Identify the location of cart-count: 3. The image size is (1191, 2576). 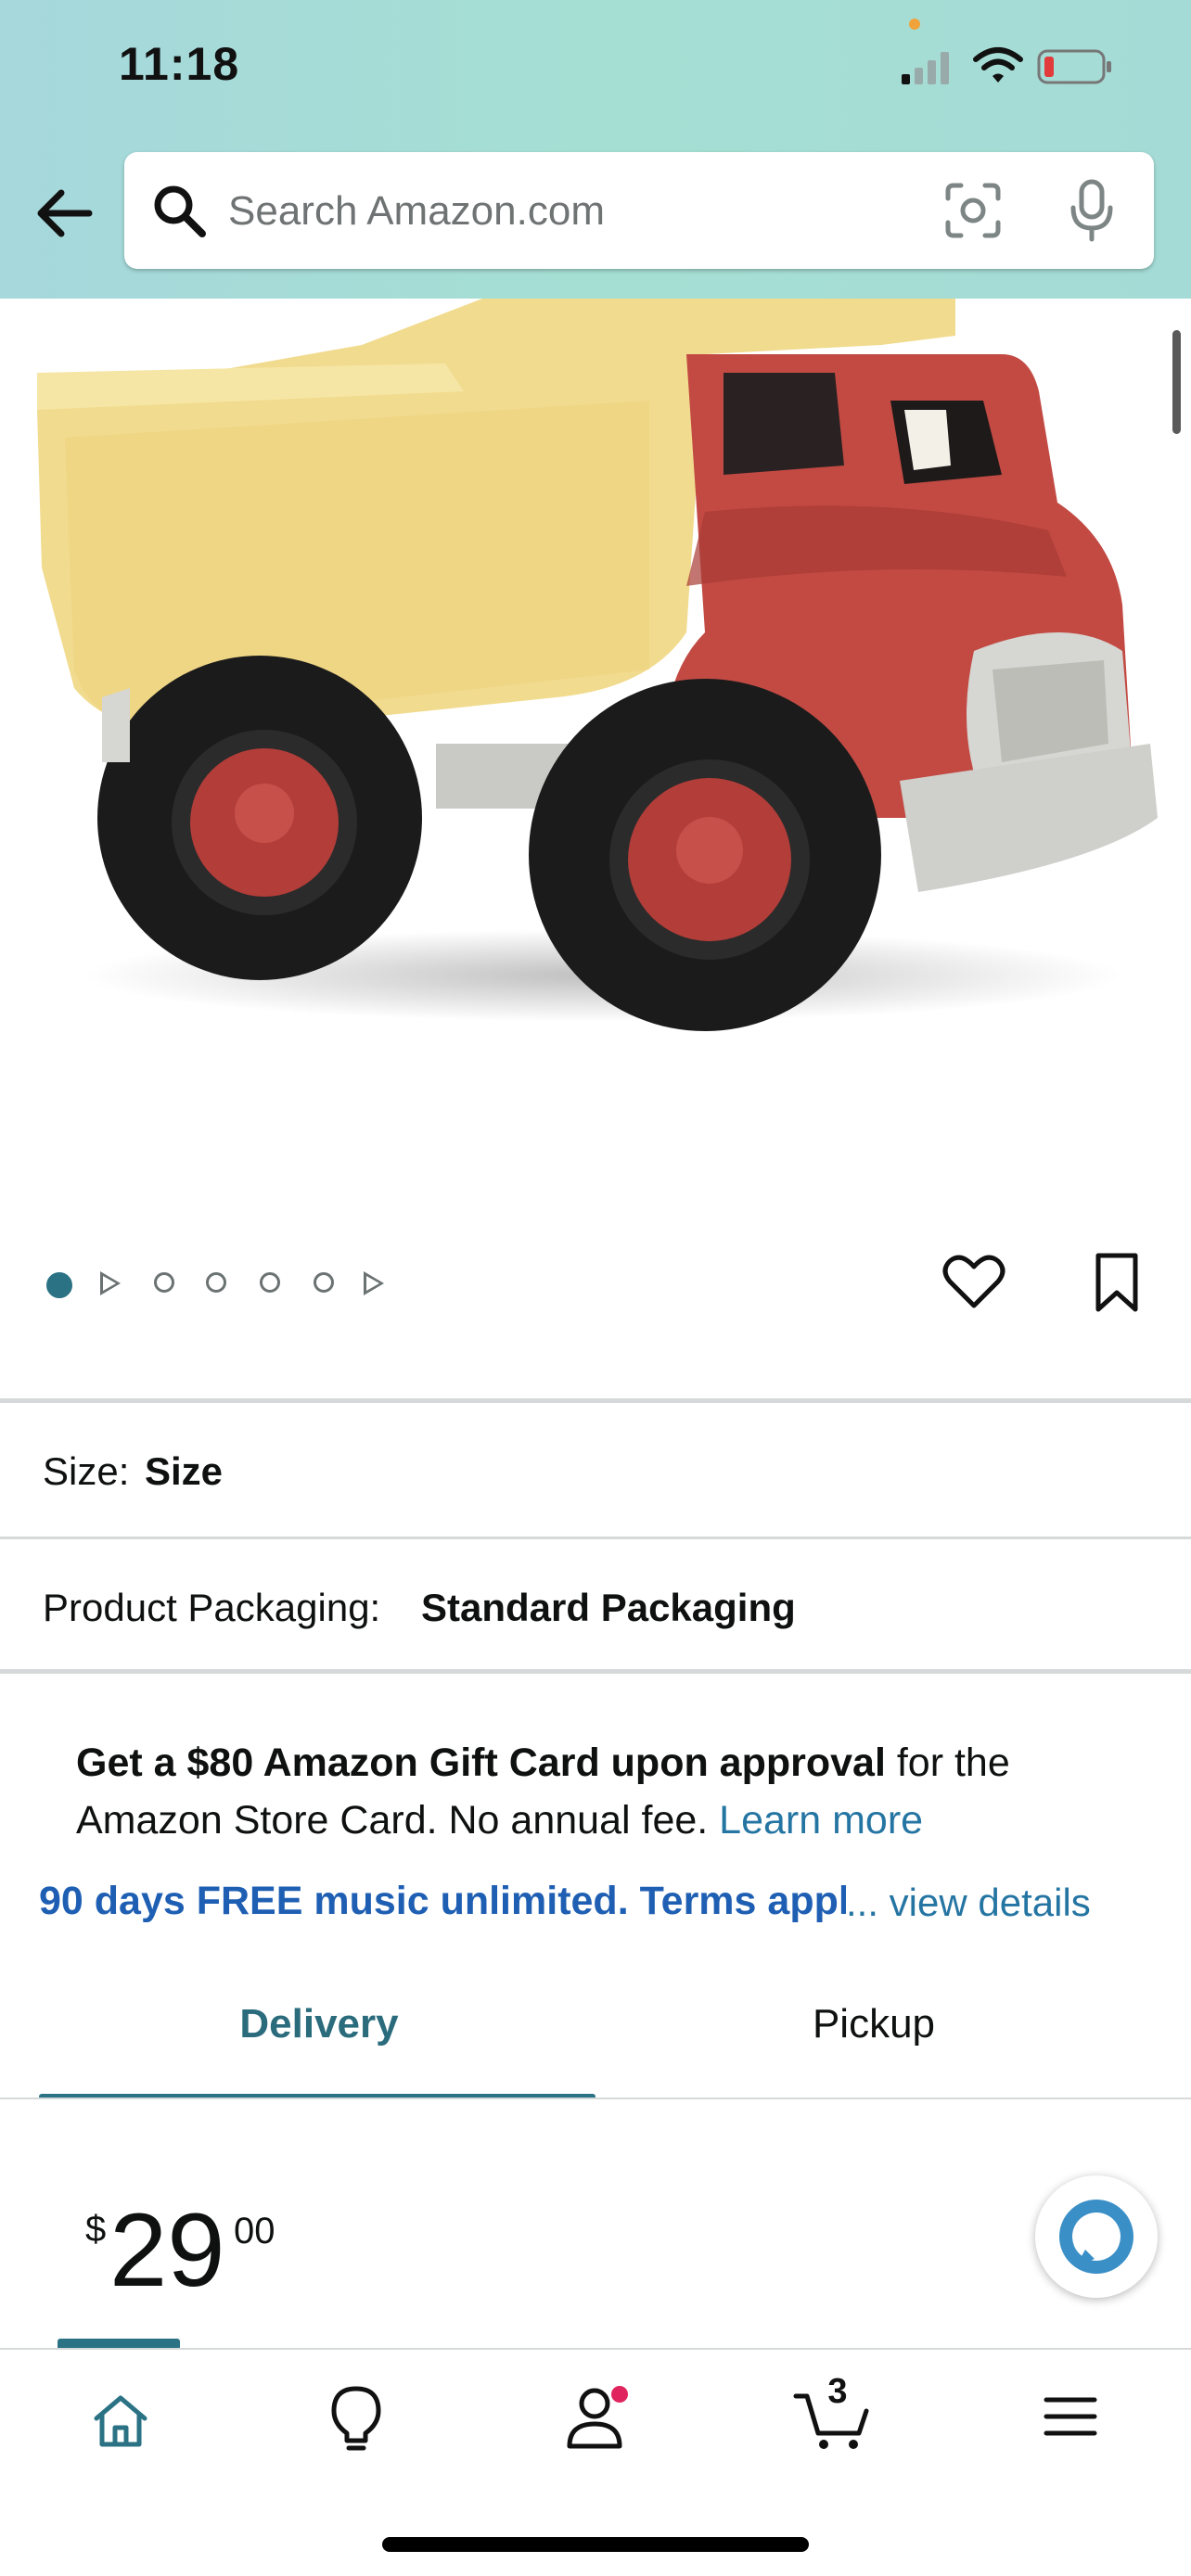
(837, 2392).